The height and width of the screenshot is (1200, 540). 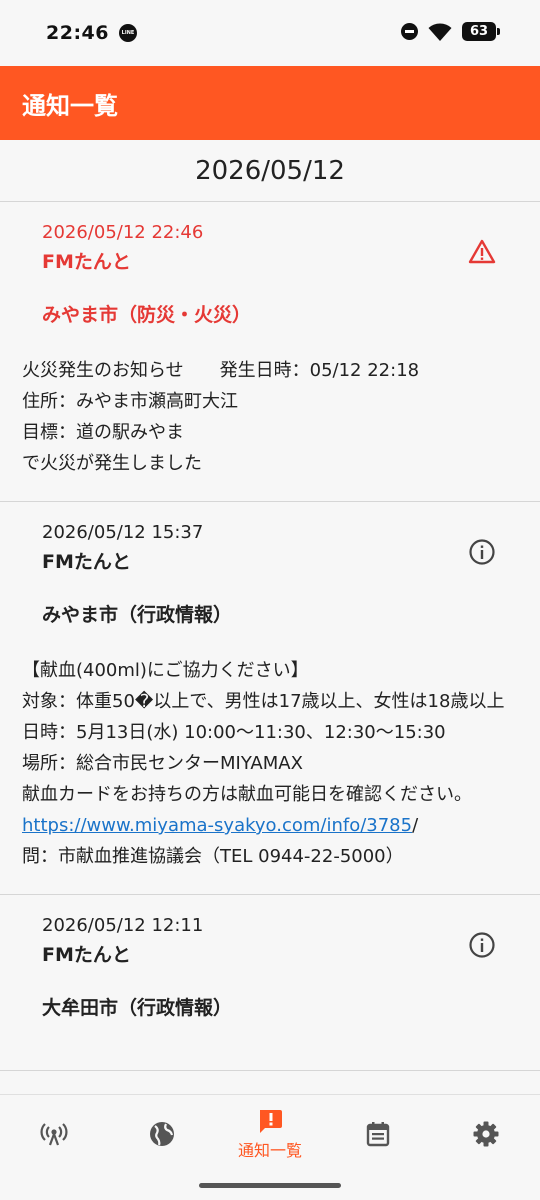 What do you see at coordinates (123, 532) in the screenshot?
I see `notification-time: 2026/05/12 15:37` at bounding box center [123, 532].